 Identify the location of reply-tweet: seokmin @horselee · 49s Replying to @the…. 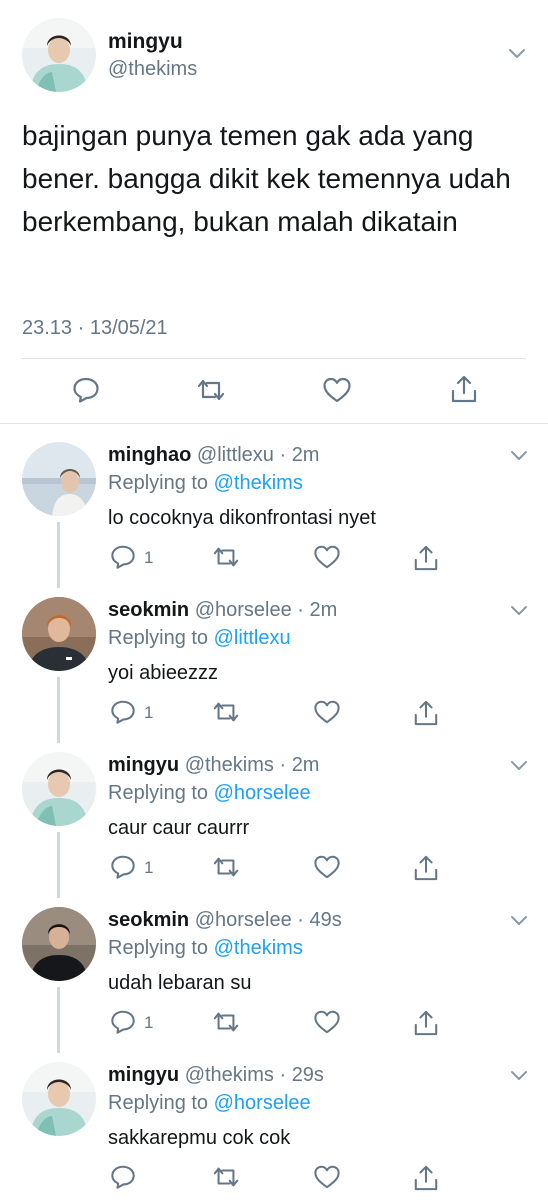
(274, 974).